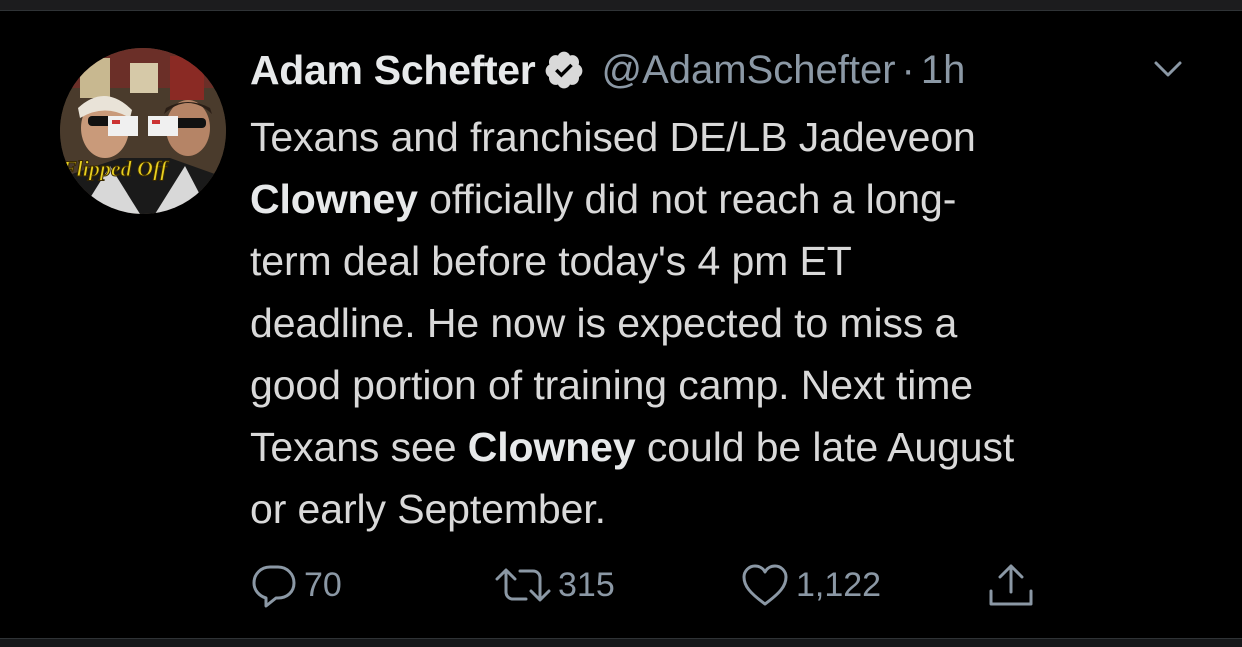  I want to click on retweet-button: 315, so click(554, 585).